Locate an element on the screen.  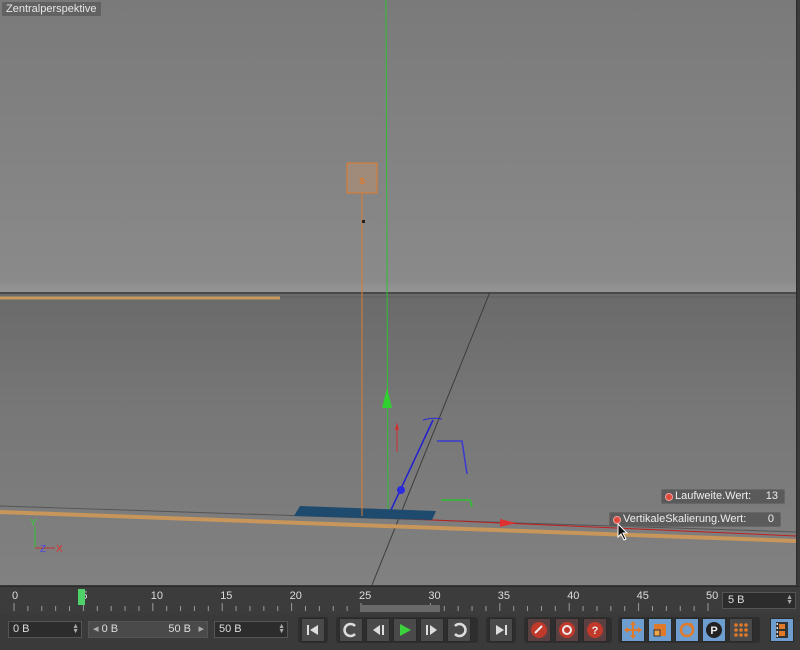
object-point is located at coordinates (363, 221).